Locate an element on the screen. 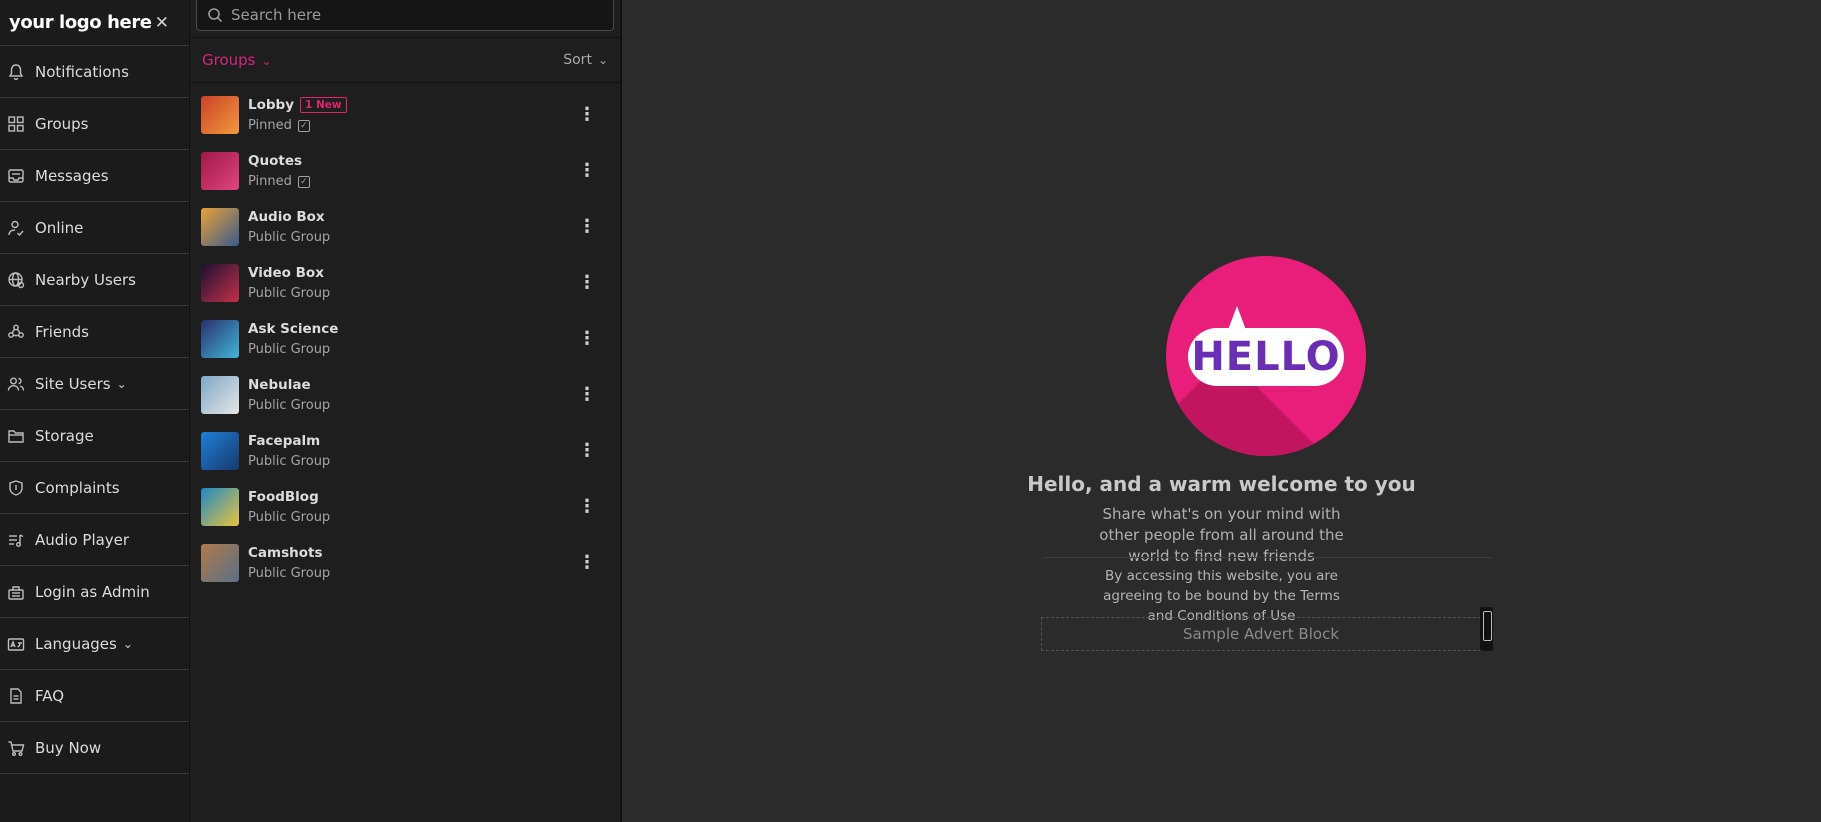  group-row: Facepalm Public Group ⋮ is located at coordinates (405, 451).